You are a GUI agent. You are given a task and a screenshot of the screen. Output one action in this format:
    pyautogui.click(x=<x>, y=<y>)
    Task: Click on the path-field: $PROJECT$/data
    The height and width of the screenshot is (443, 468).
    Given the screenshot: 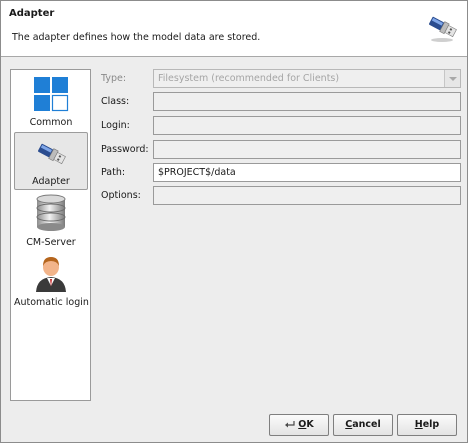 What is the action you would take?
    pyautogui.click(x=307, y=172)
    